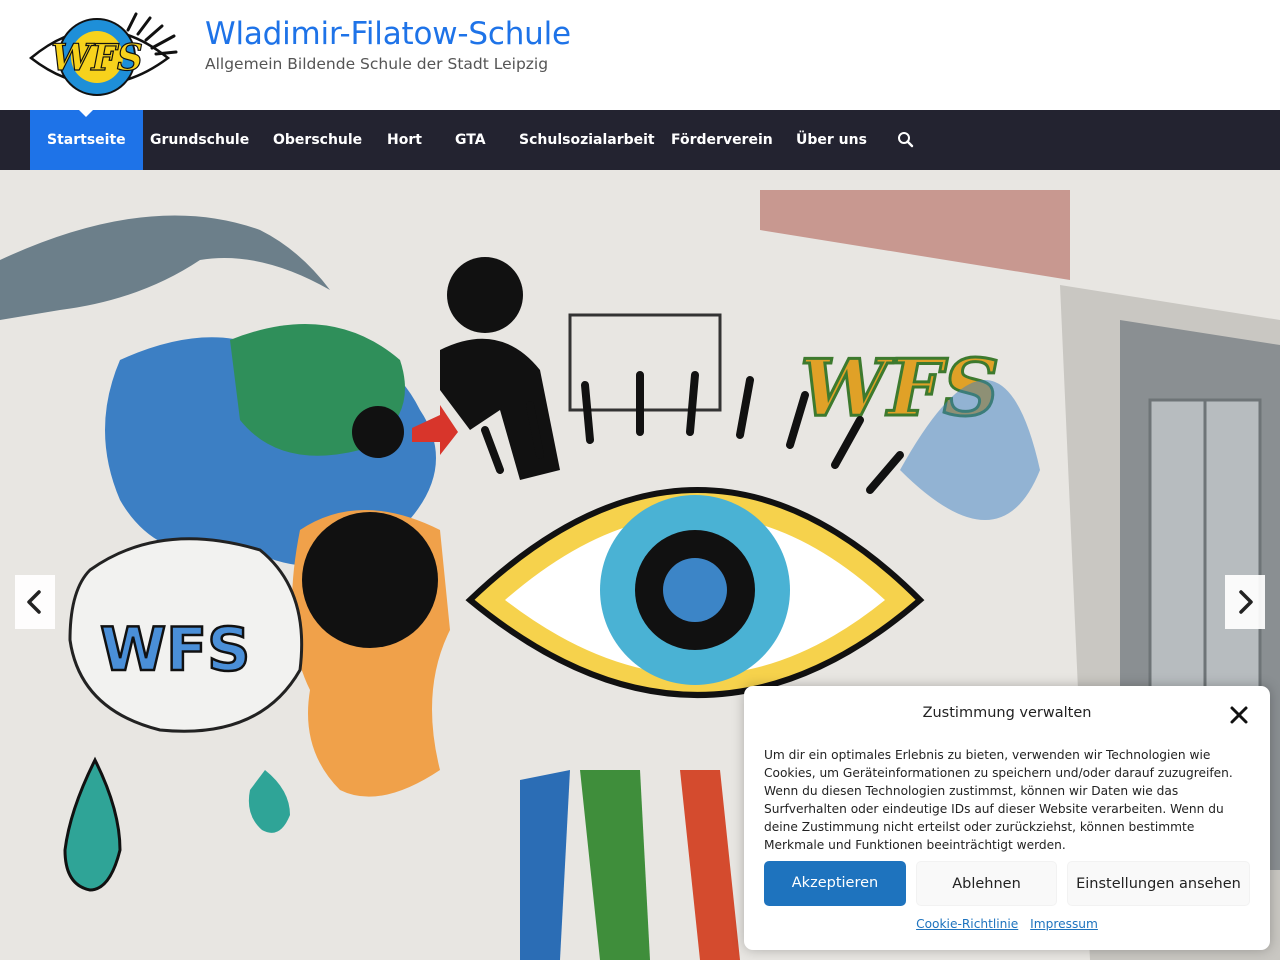  Describe the element at coordinates (986, 883) in the screenshot. I see `deny-button: Ablehnen` at that location.